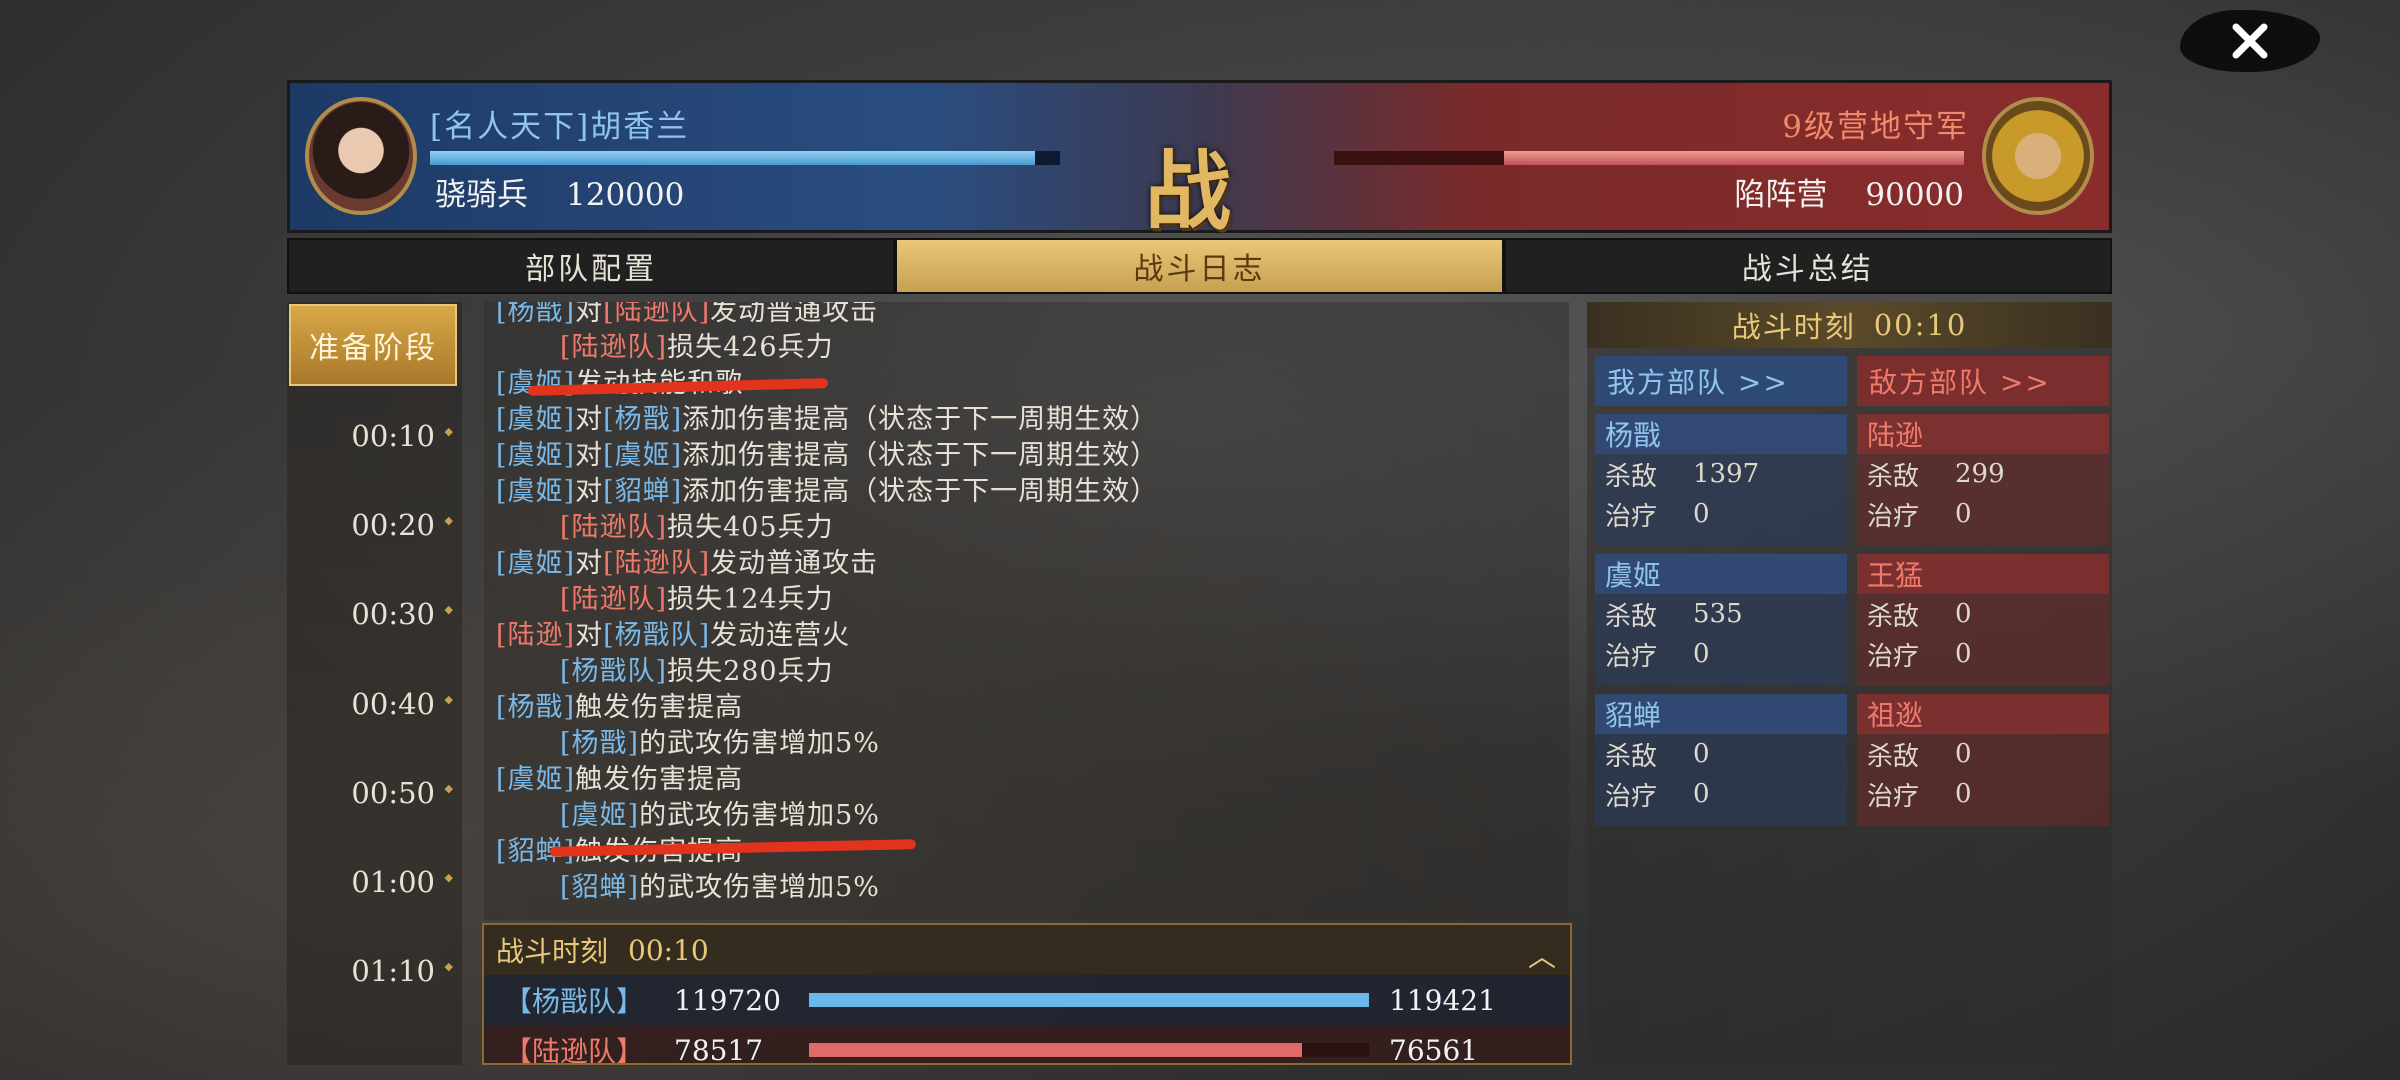 This screenshot has height=1080, width=2400. Describe the element at coordinates (1089, 1000) in the screenshot. I see `summary-troop-bar-fill` at that location.